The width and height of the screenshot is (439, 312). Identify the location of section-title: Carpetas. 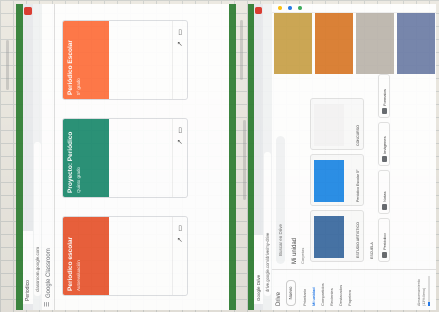
(302, 255).